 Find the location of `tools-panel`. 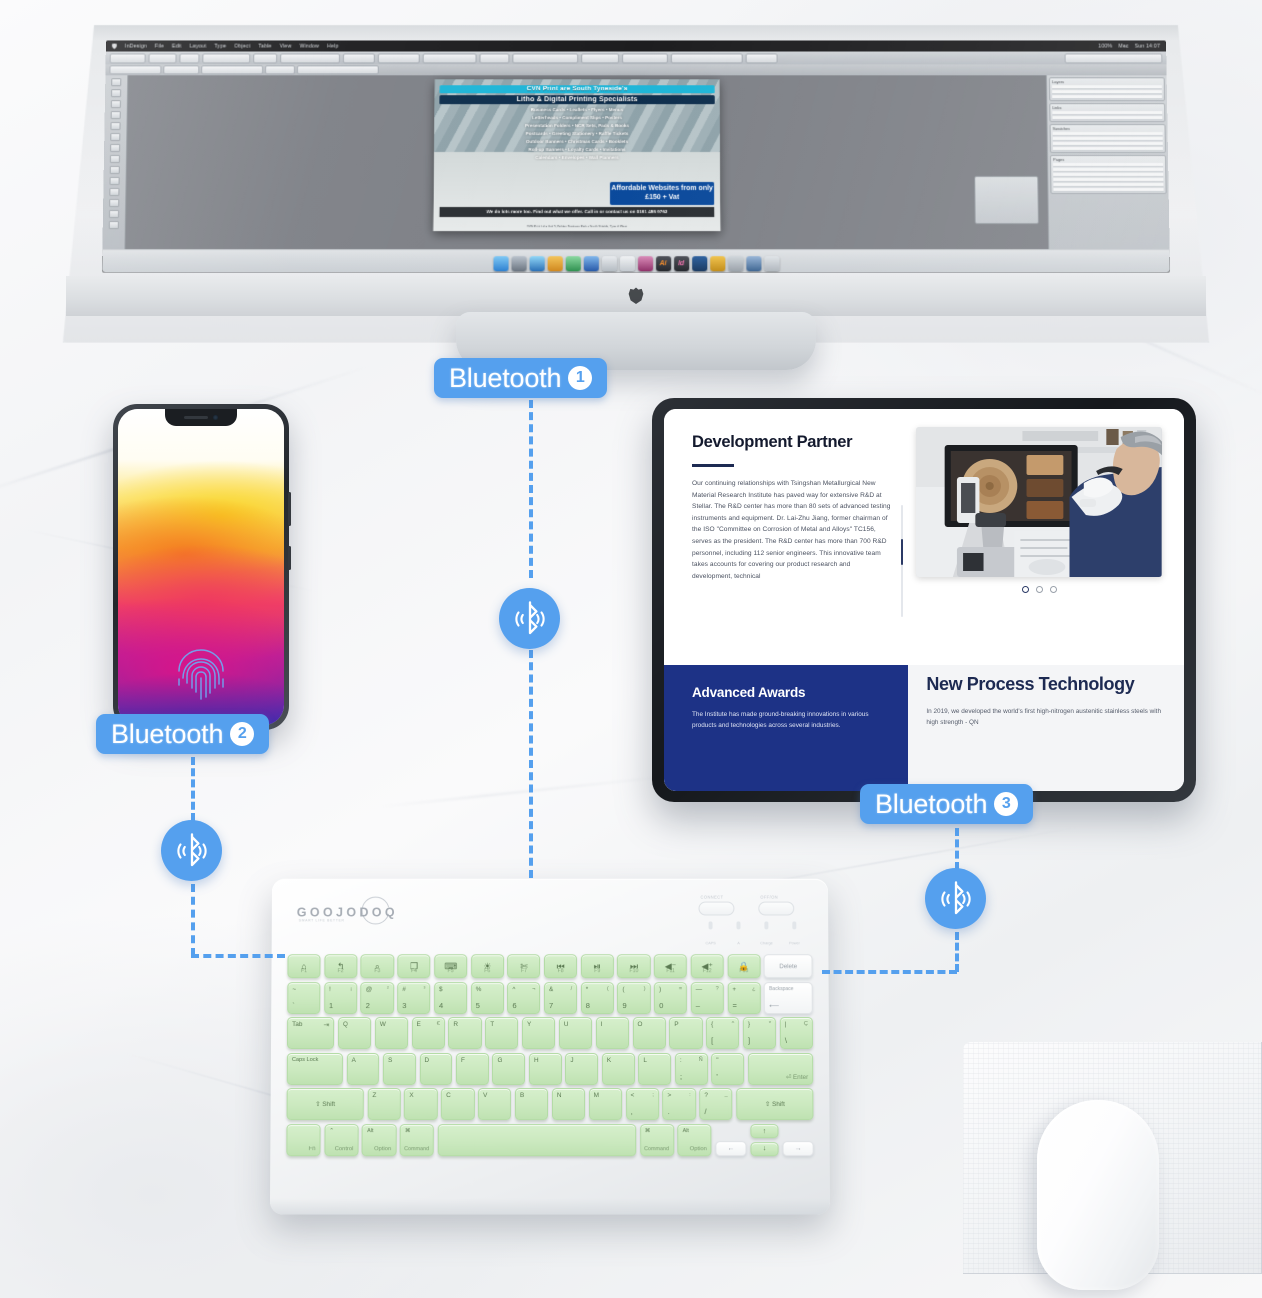

tools-panel is located at coordinates (115, 163).